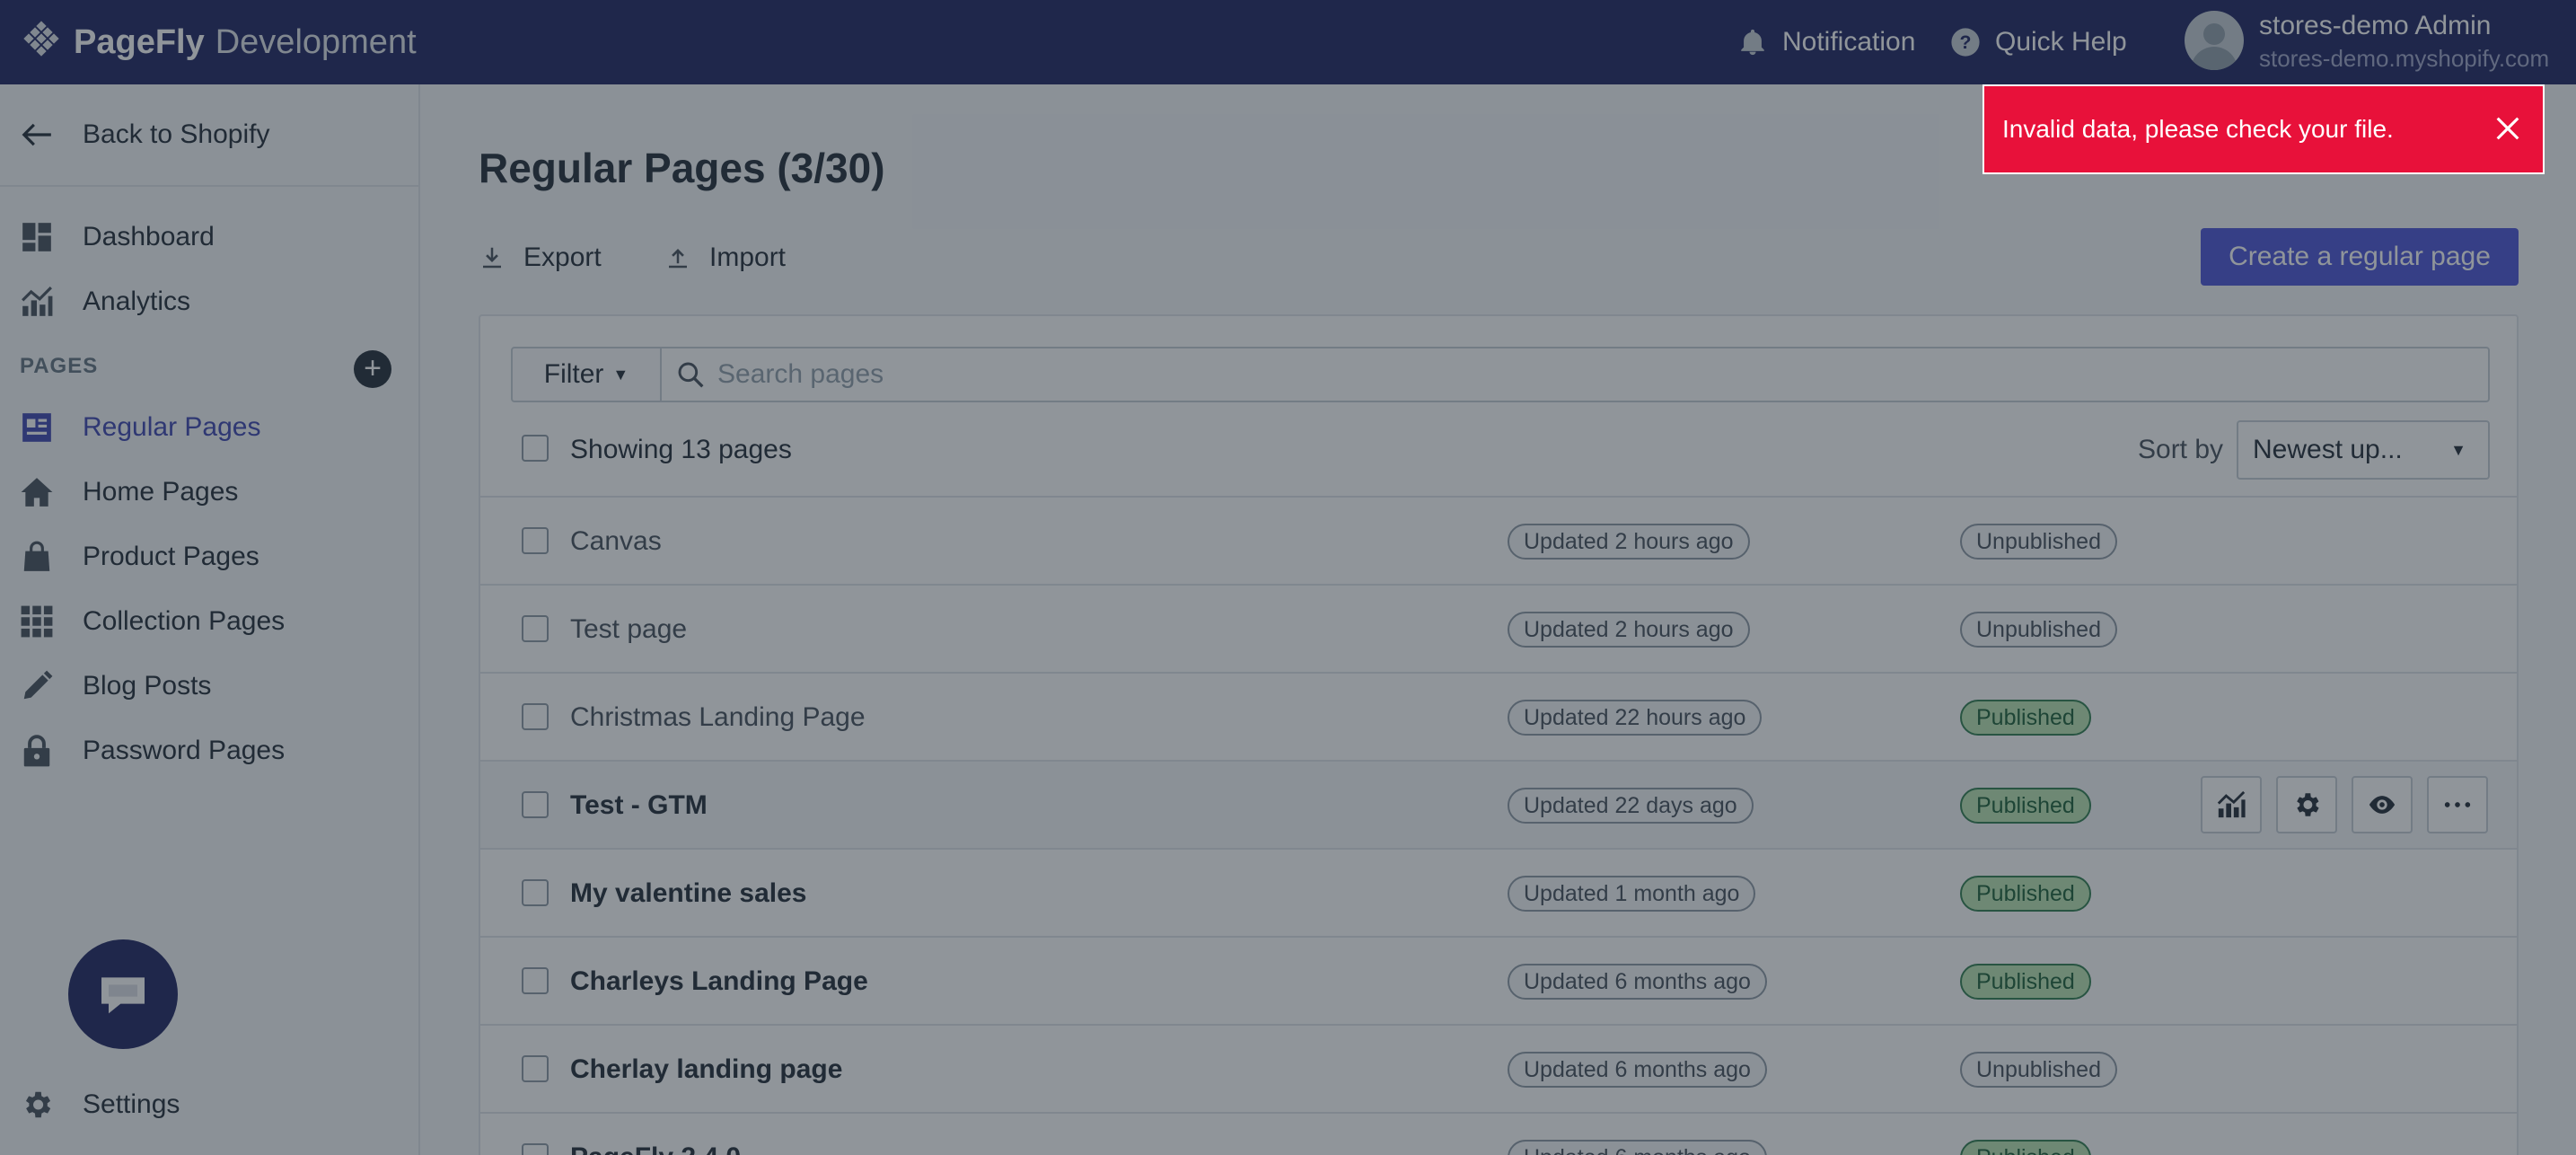 This screenshot has width=2576, height=1155. What do you see at coordinates (2507, 128) in the screenshot?
I see `close-icon` at bounding box center [2507, 128].